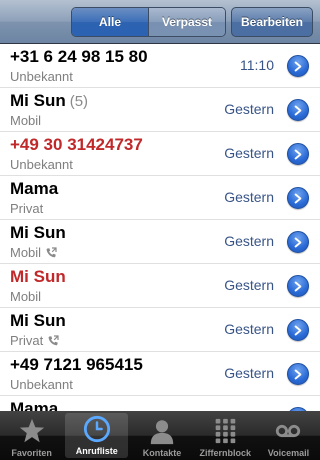 This screenshot has width=320, height=460. I want to click on caller-name: +49 30 31424737, so click(76, 145).